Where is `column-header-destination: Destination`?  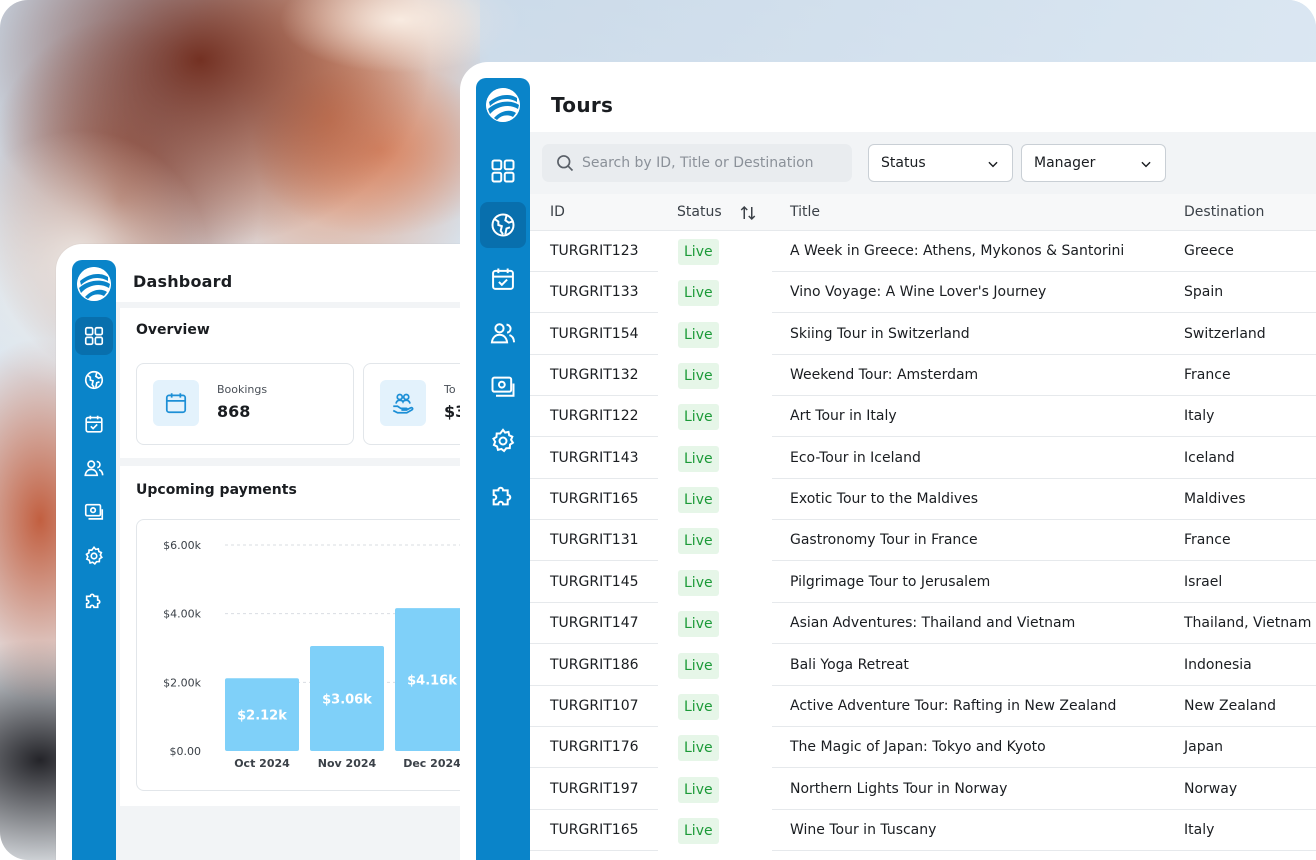
column-header-destination: Destination is located at coordinates (1224, 212).